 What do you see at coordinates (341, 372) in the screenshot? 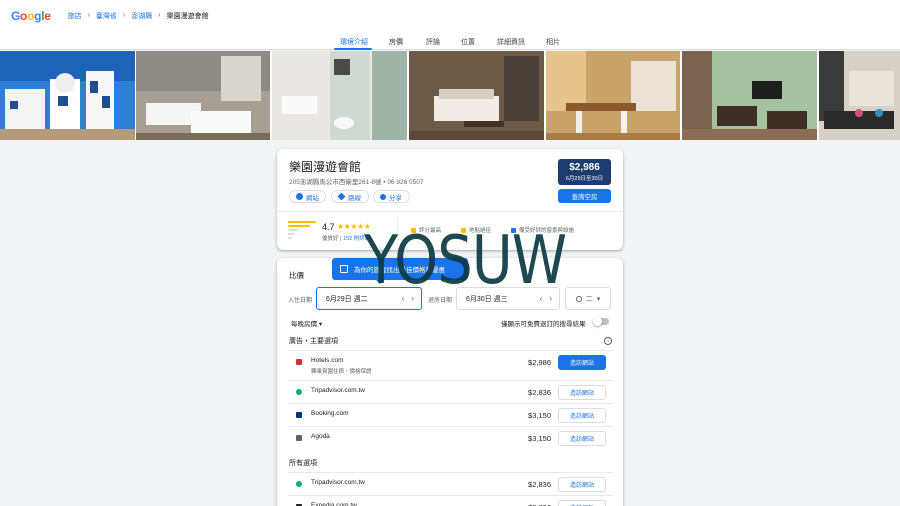
I see `site-note: 轉乘賞園住宿・價格保證` at bounding box center [341, 372].